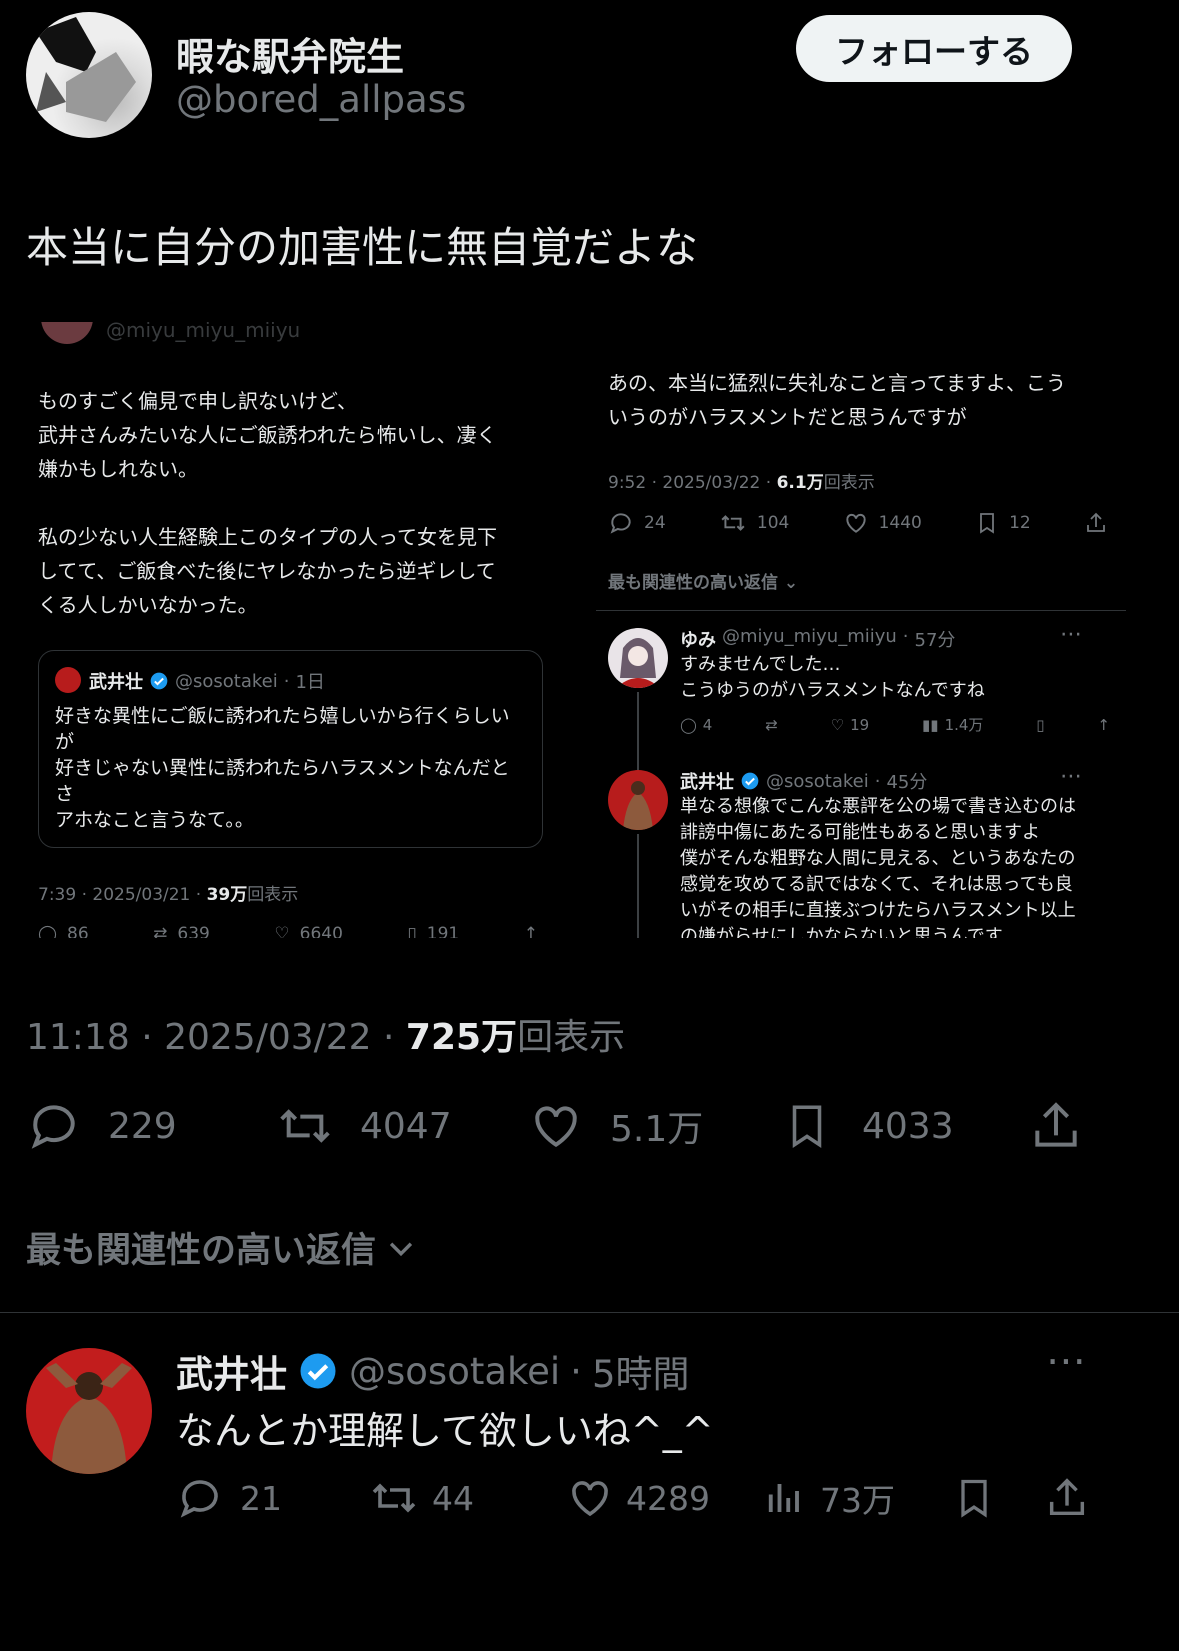 The image size is (1179, 1651). What do you see at coordinates (168, 895) in the screenshot?
I see `left-meta: 7:39 · 2025/03/21 · 39万回表示` at bounding box center [168, 895].